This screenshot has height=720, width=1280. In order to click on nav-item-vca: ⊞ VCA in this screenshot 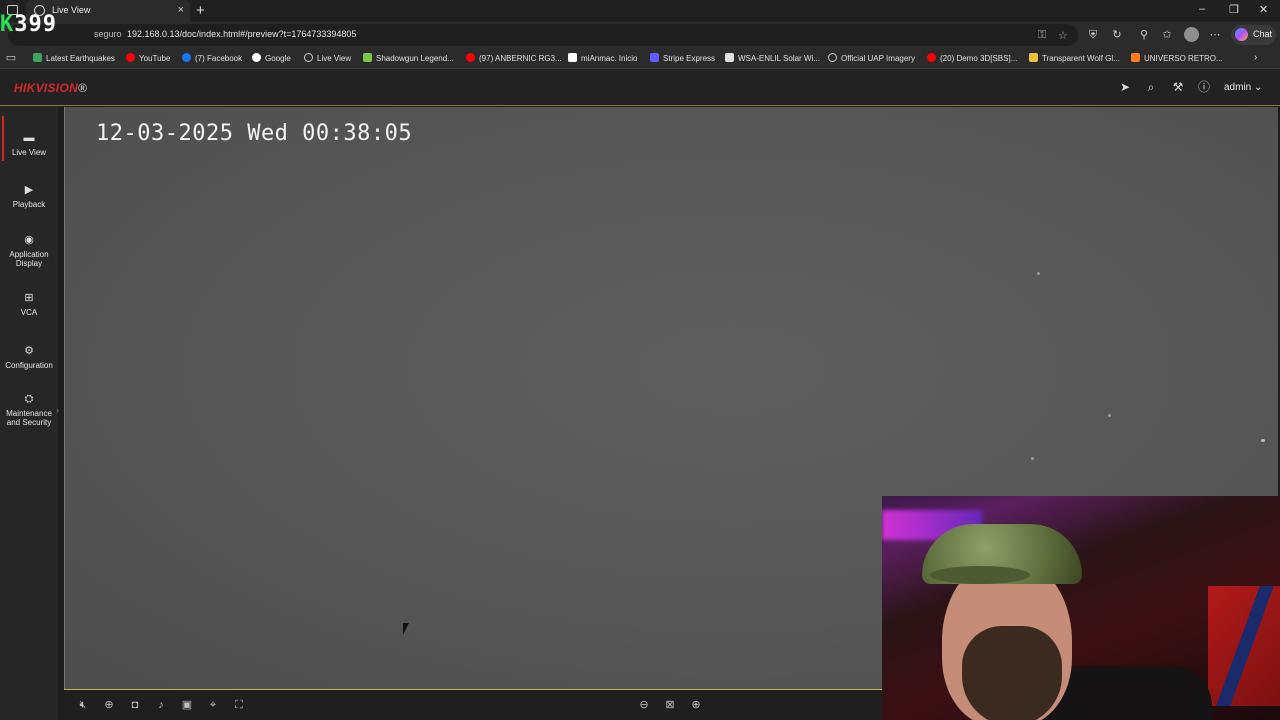, I will do `click(29, 304)`.